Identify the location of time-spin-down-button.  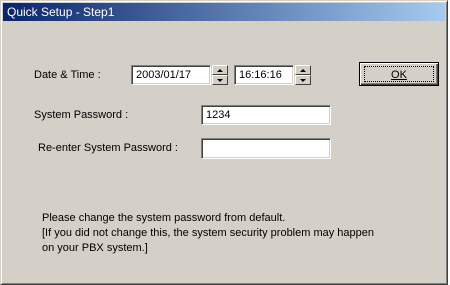
(303, 80).